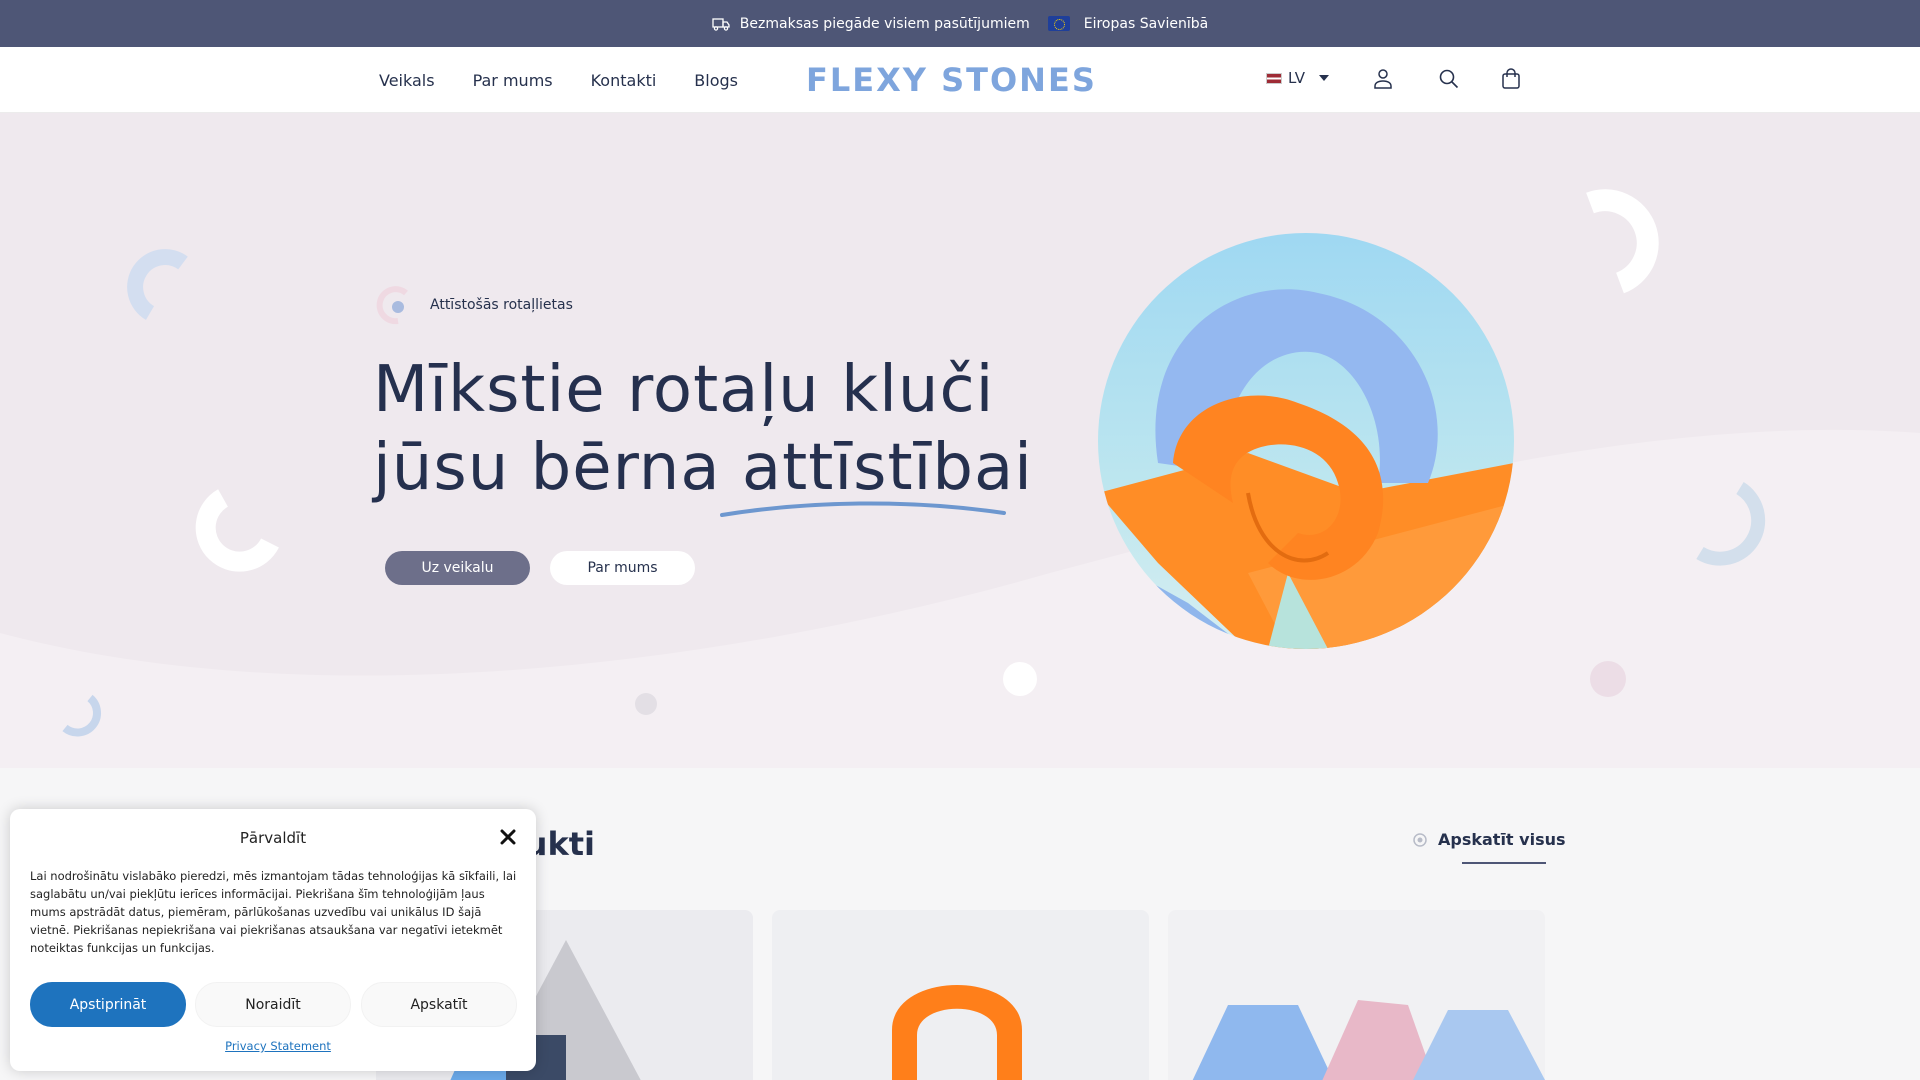 The height and width of the screenshot is (1080, 1920). Describe the element at coordinates (1323, 78) in the screenshot. I see `chevron-down-icon` at that location.